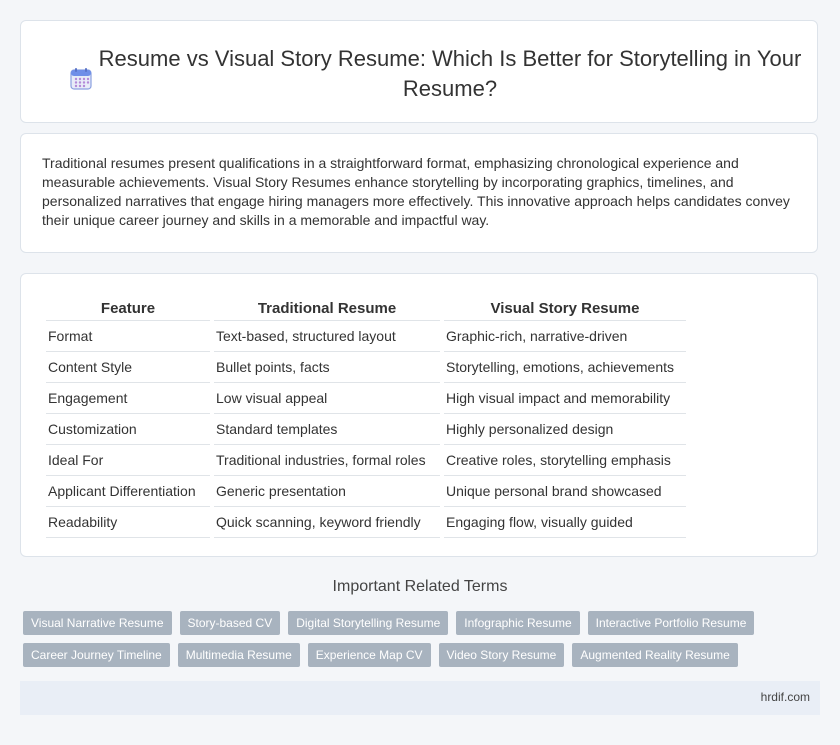 The height and width of the screenshot is (745, 840). What do you see at coordinates (128, 460) in the screenshot?
I see `cell-feature: Ideal For` at bounding box center [128, 460].